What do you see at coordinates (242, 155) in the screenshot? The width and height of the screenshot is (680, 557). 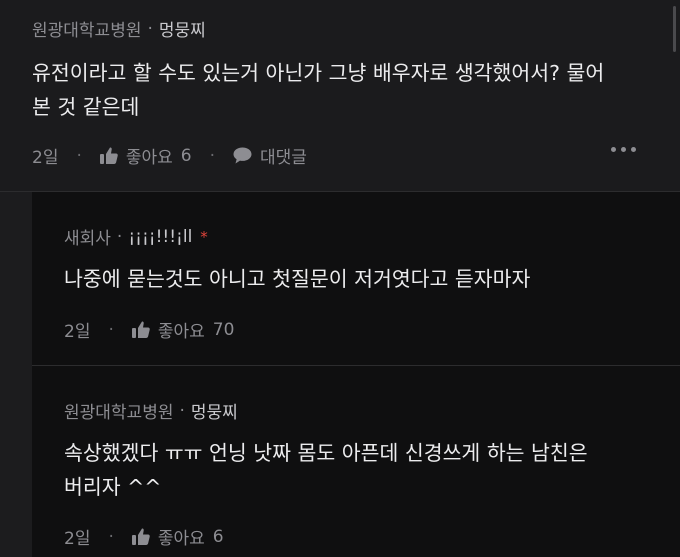 I see `speech-bubble-icon` at bounding box center [242, 155].